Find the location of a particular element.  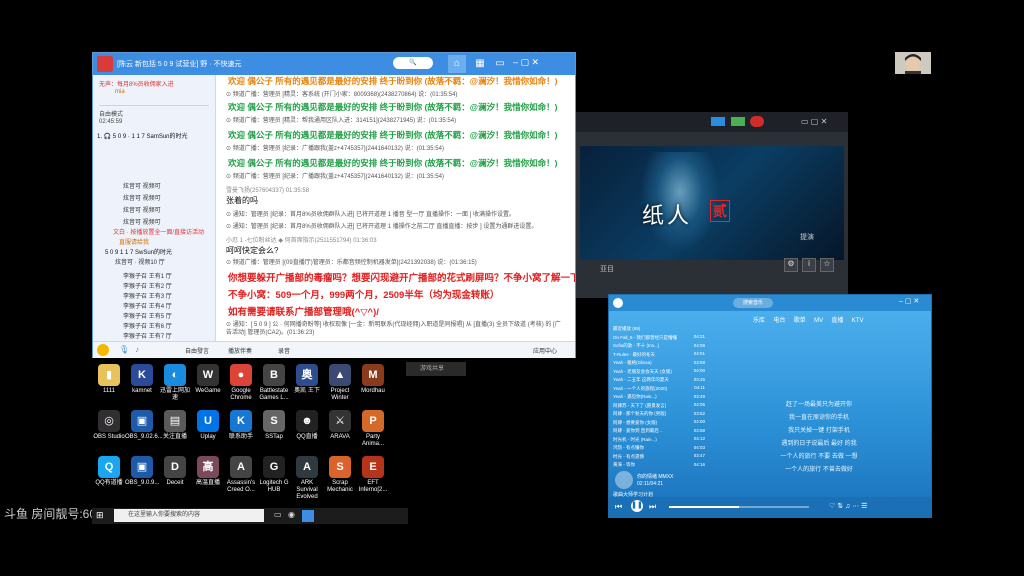

window-controls: ▭ ▢ ✕ is located at coordinates (814, 121).